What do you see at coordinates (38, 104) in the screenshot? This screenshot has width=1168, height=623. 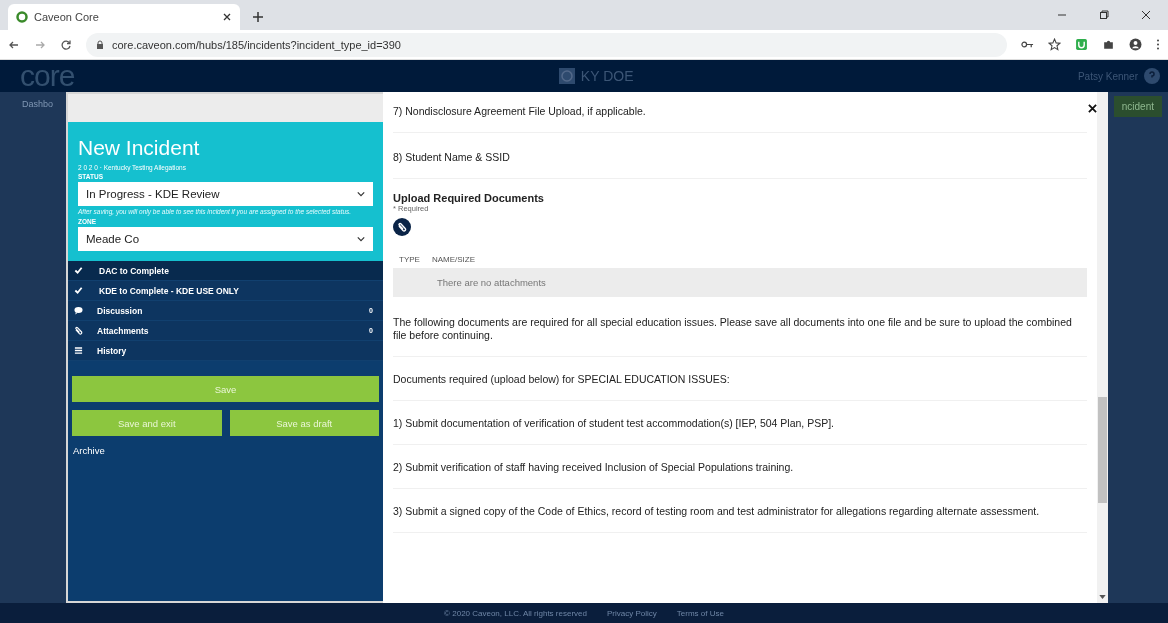 I see `nav-link: Dashbo` at bounding box center [38, 104].